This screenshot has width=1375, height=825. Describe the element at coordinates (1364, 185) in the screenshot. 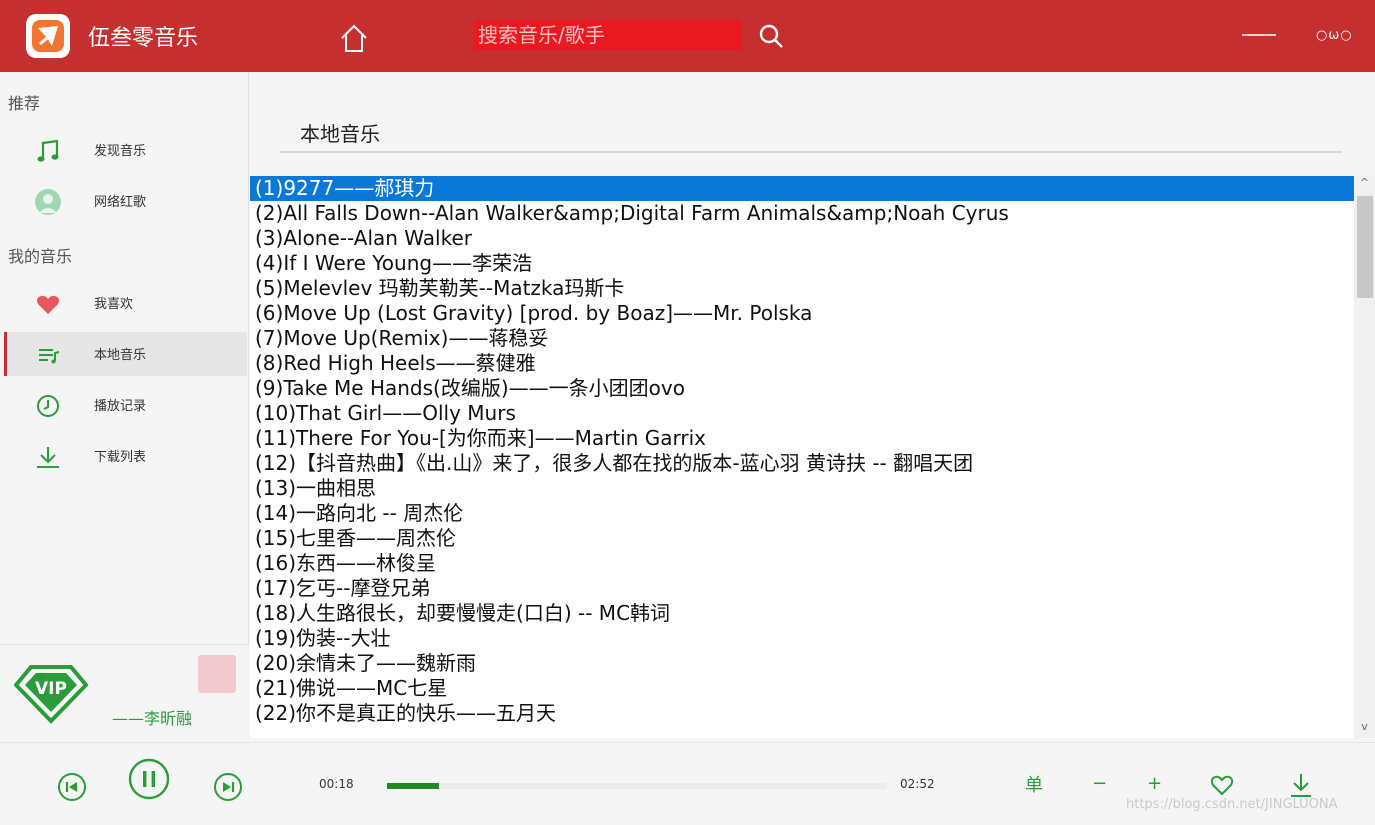

I see `scroll-up-button: ^` at that location.